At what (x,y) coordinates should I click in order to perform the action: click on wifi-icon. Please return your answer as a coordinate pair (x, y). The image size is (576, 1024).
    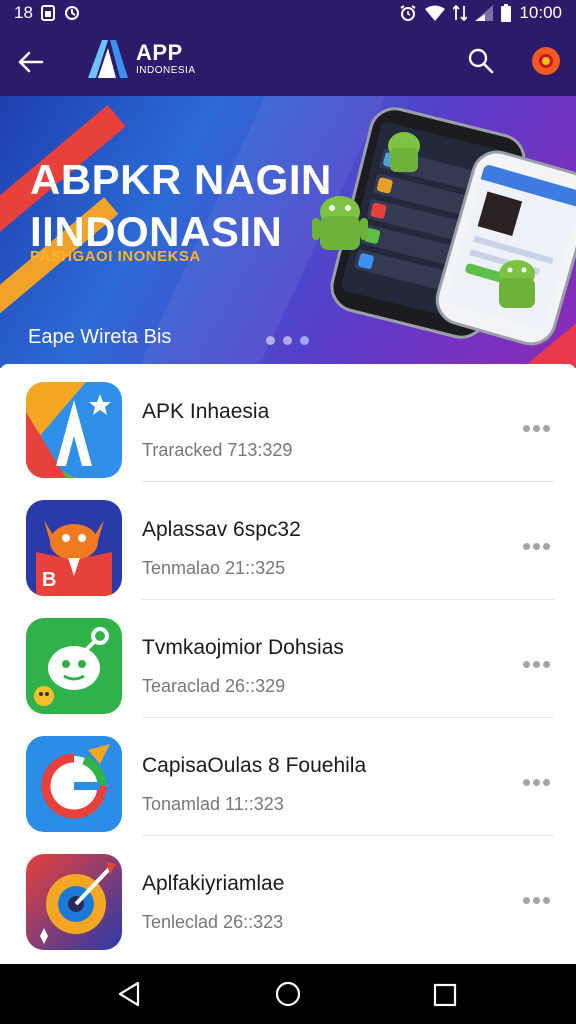
    Looking at the image, I should click on (435, 13).